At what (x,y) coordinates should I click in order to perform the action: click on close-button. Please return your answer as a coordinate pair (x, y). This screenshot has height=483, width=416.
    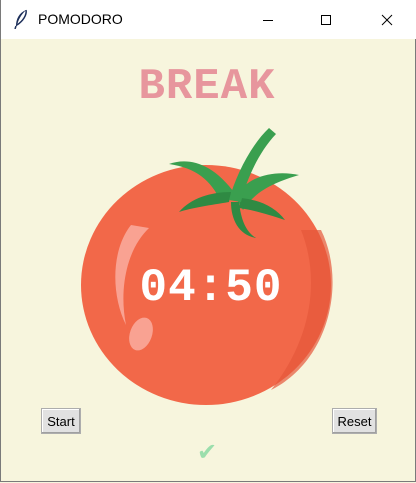
    Looking at the image, I should click on (387, 19).